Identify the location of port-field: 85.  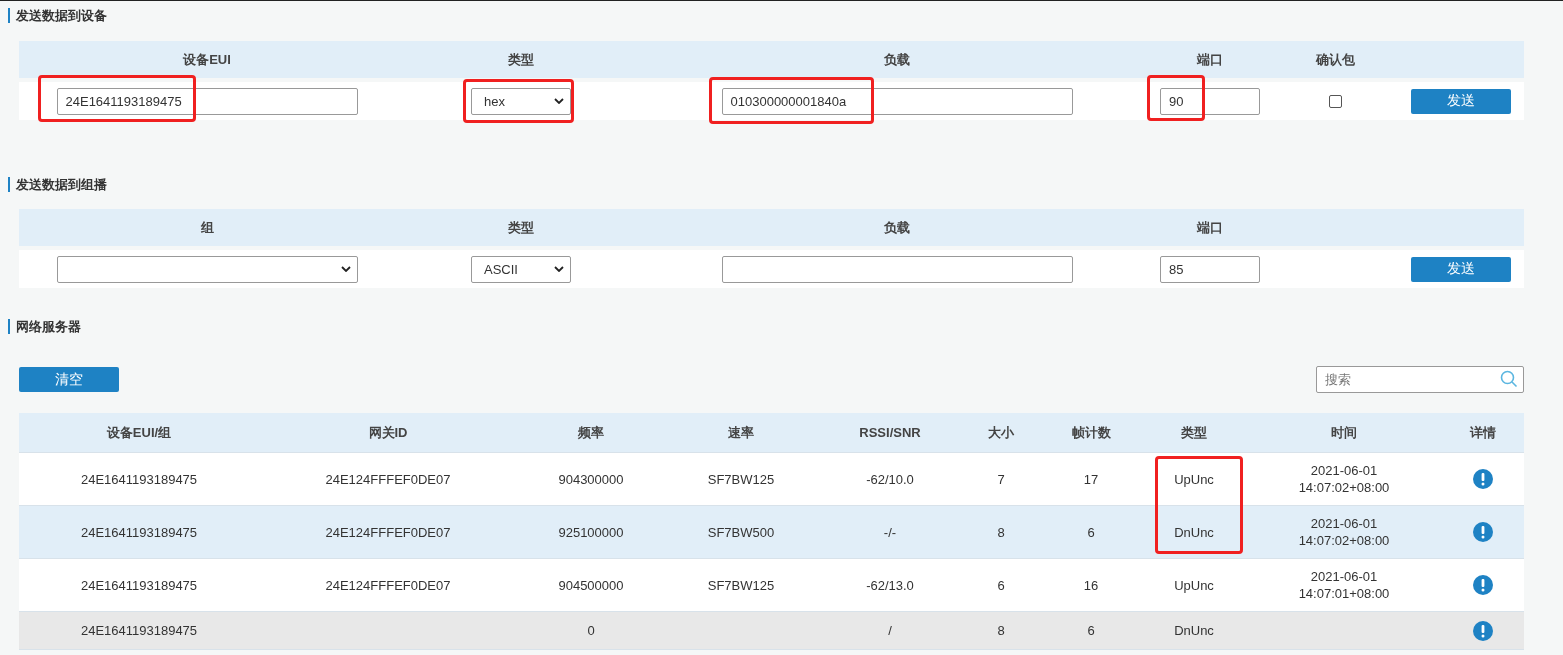
(1210, 269).